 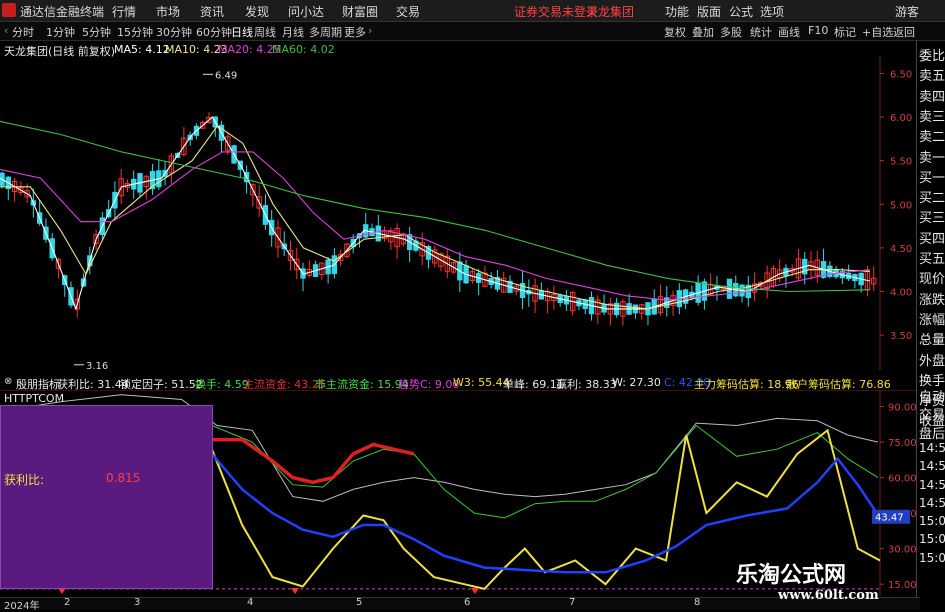 What do you see at coordinates (697, 602) in the screenshot?
I see `x-tick-label: 8` at bounding box center [697, 602].